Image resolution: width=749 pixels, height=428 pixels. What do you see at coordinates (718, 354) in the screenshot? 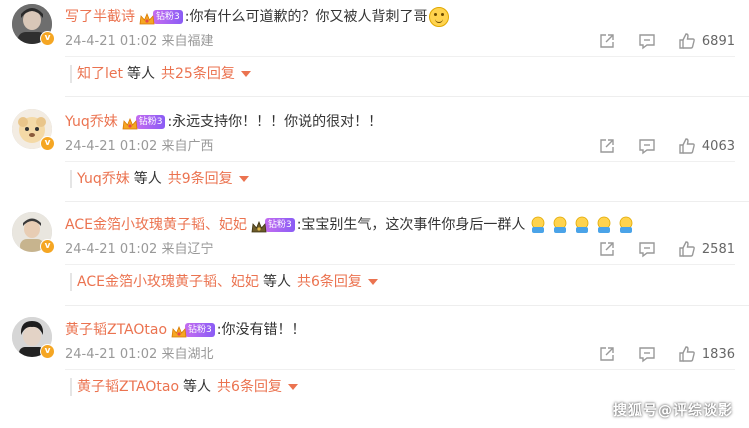
I see `like-count: 1836` at bounding box center [718, 354].